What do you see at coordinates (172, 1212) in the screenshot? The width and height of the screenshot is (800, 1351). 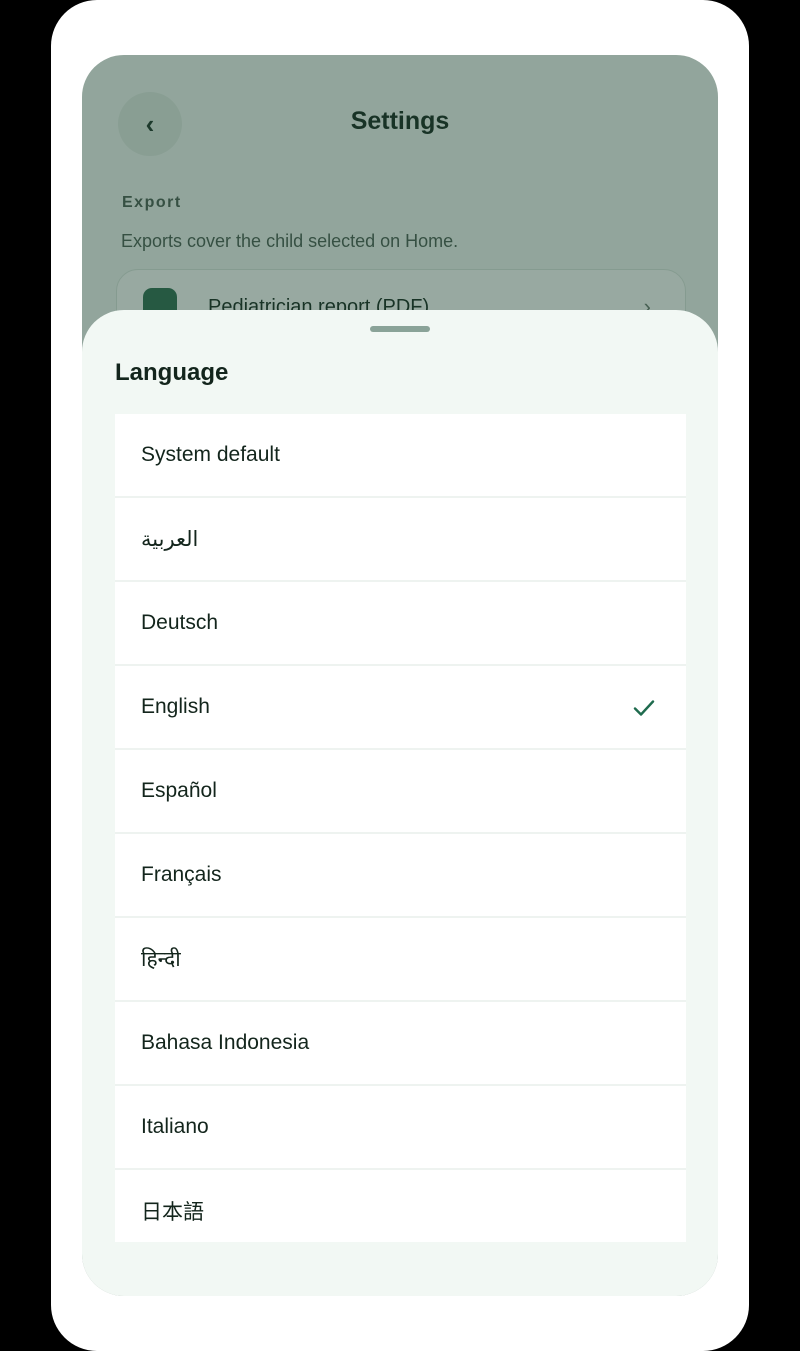 I see `language-label: 日本語` at bounding box center [172, 1212].